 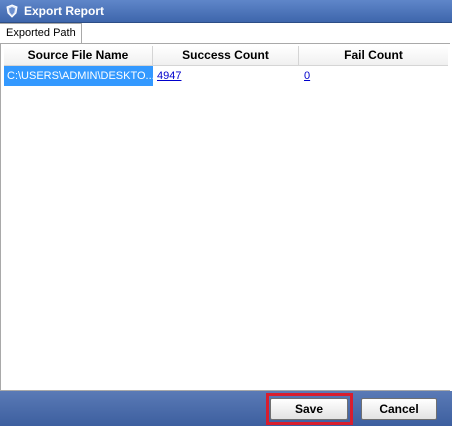 What do you see at coordinates (226, 11) in the screenshot?
I see `title-bar: Export Report` at bounding box center [226, 11].